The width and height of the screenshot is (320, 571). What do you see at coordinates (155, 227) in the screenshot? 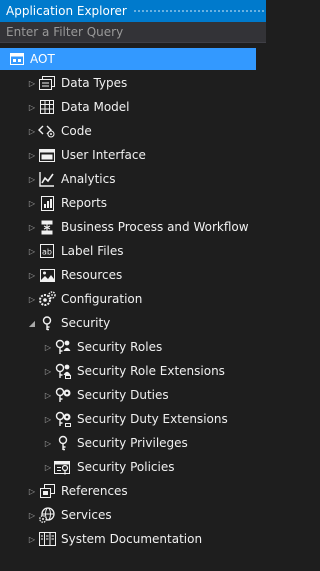
I see `tree-node-label: Business Process and Workflow` at bounding box center [155, 227].